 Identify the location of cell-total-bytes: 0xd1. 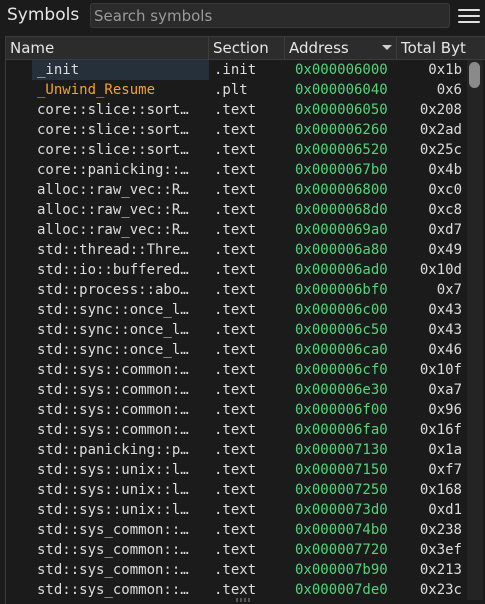
(445, 510).